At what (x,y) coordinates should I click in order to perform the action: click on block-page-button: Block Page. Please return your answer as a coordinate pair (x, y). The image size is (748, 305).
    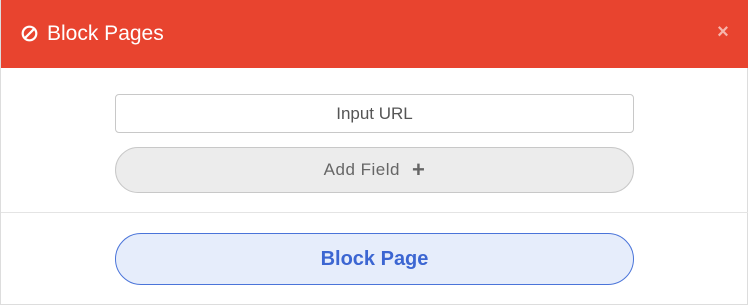
    Looking at the image, I should click on (374, 259).